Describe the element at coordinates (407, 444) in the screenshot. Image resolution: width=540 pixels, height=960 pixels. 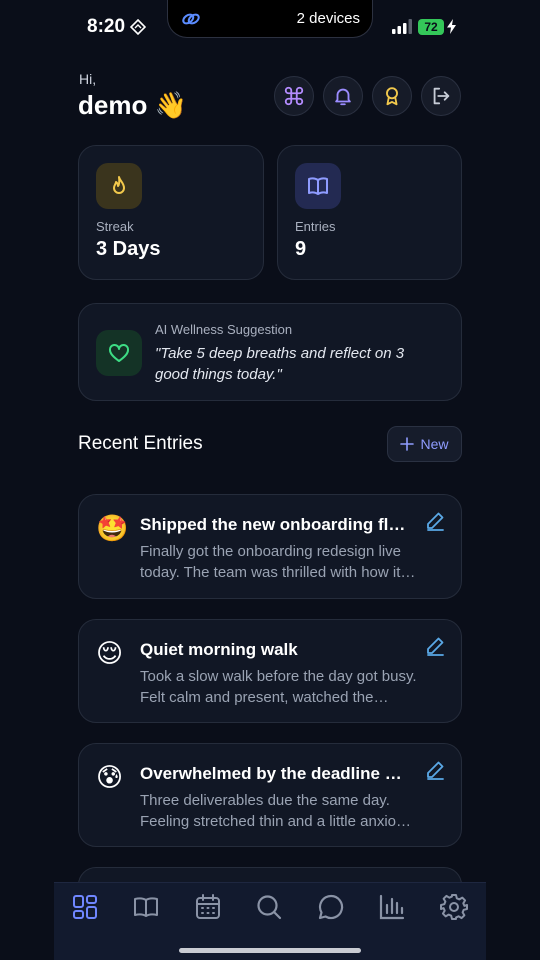
I see `plus-icon` at that location.